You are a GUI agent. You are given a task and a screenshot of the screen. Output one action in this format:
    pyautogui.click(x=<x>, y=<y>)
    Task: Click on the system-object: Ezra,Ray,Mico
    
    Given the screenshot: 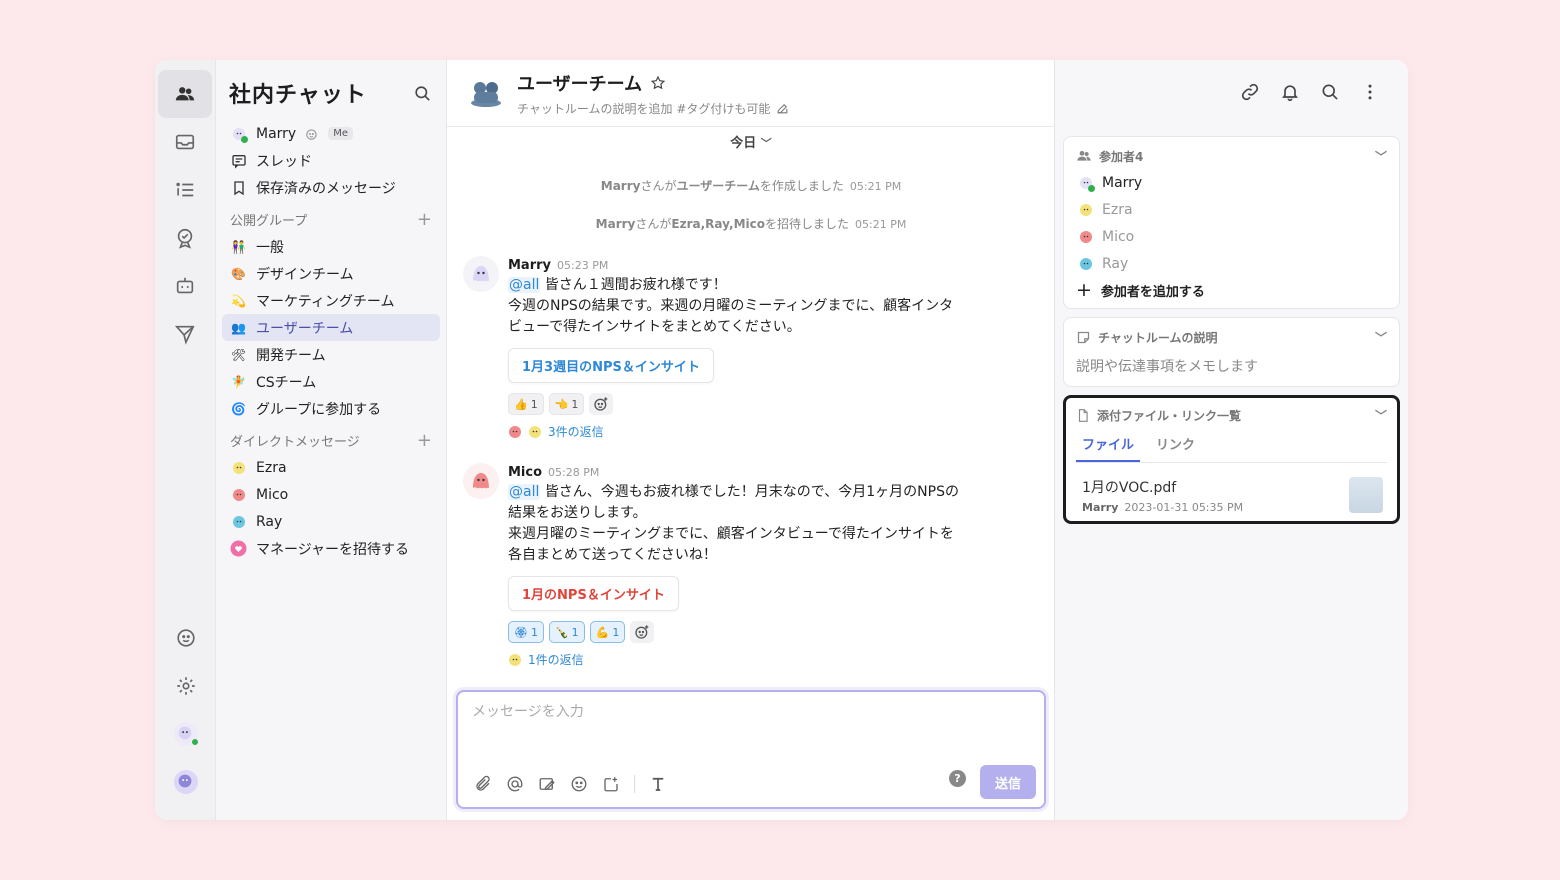 What is the action you would take?
    pyautogui.click(x=718, y=224)
    